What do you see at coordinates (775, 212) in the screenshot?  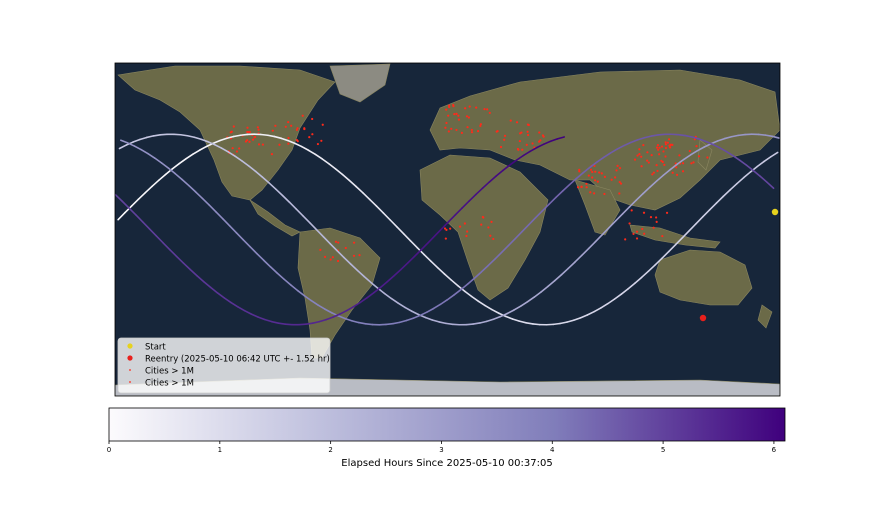 I see `start-marker` at bounding box center [775, 212].